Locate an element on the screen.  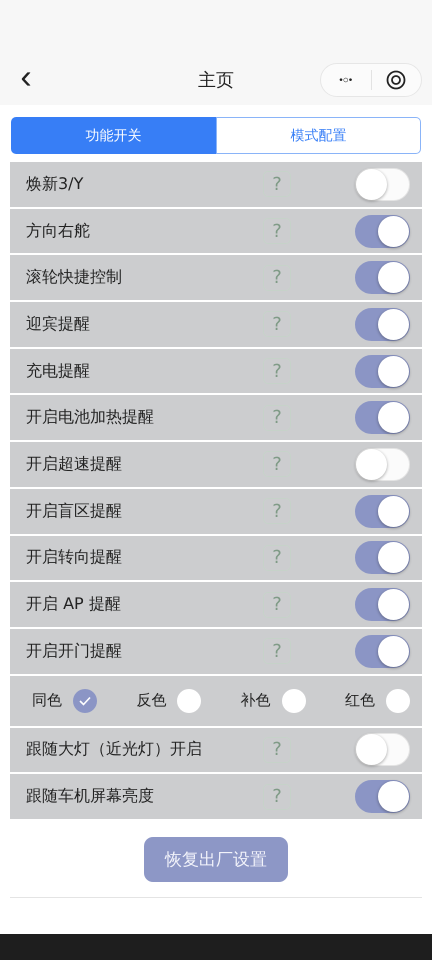
page-title: 主页 is located at coordinates (216, 80).